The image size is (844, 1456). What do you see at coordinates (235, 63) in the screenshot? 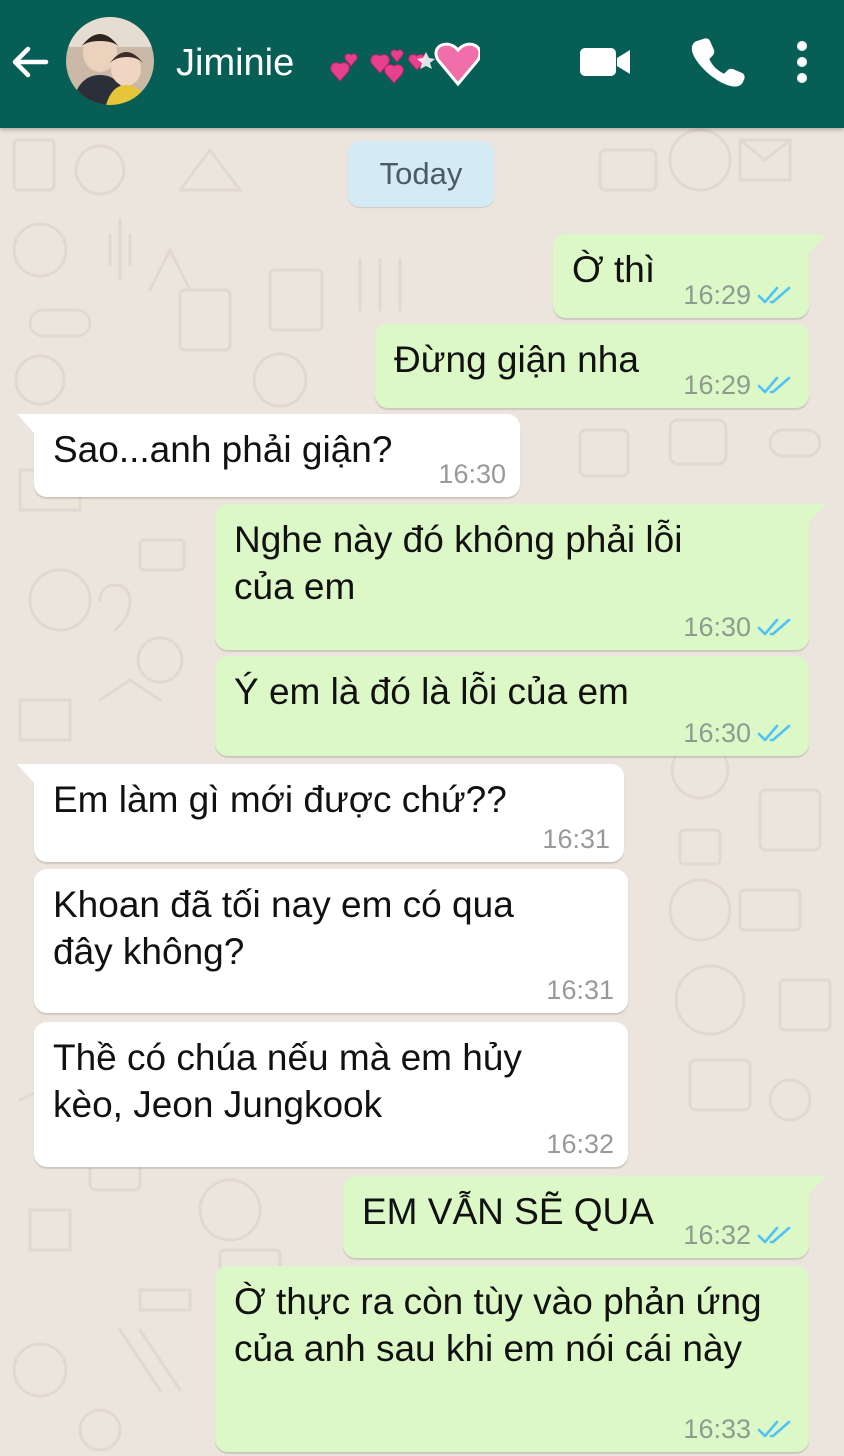
I see `contact-name: Jiminie` at bounding box center [235, 63].